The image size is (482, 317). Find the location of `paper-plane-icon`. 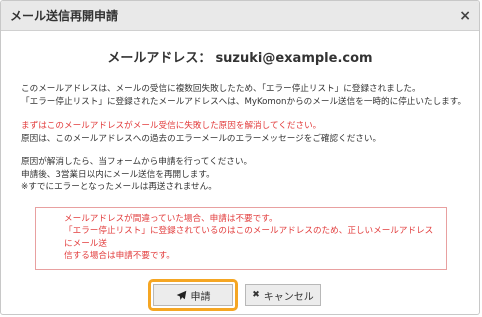

paper-plane-icon is located at coordinates (181, 295).